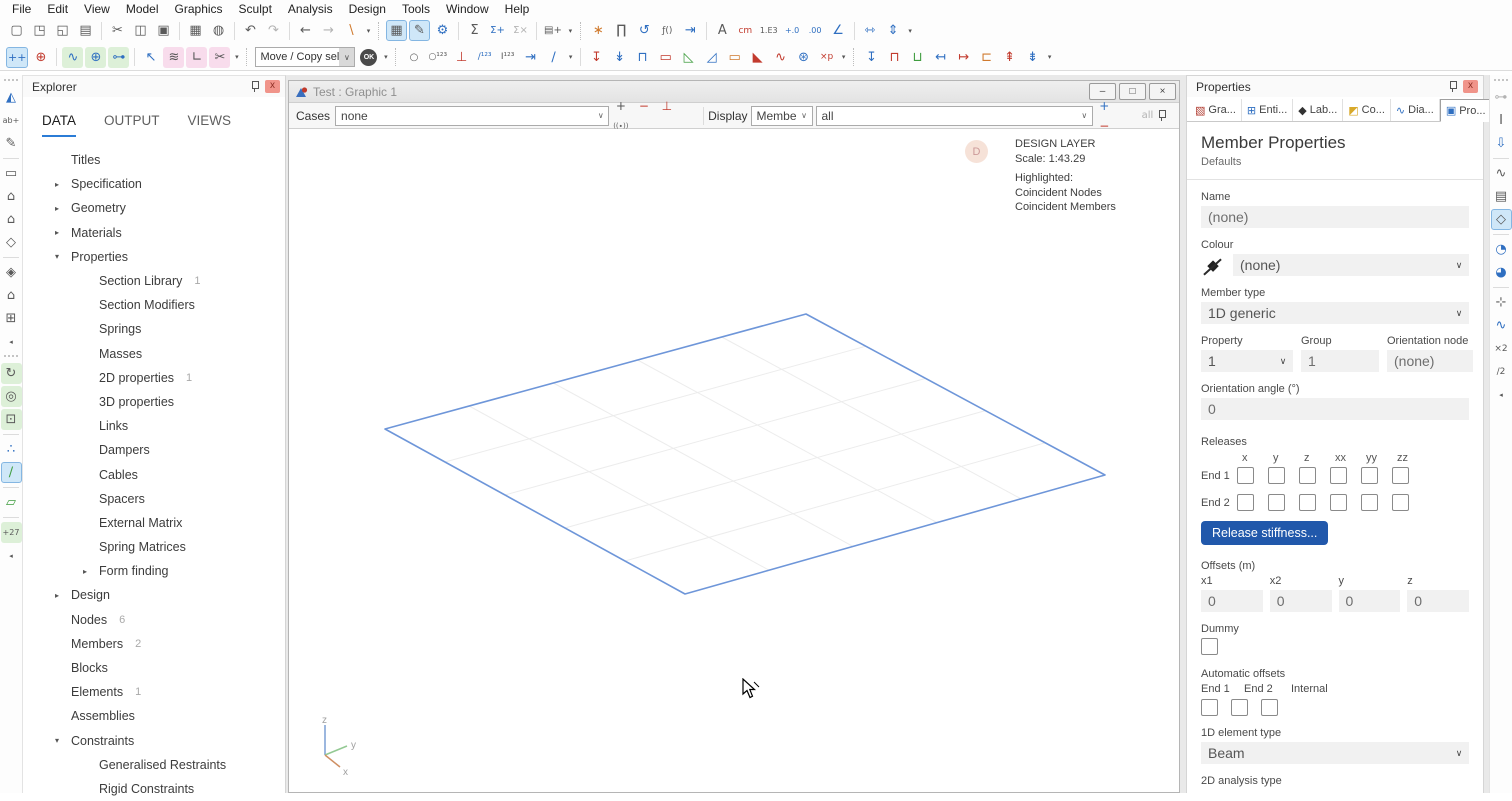 The height and width of the screenshot is (801, 1512). What do you see at coordinates (803, 57) in the screenshot?
I see `load-node-icon: ⊛` at bounding box center [803, 57].